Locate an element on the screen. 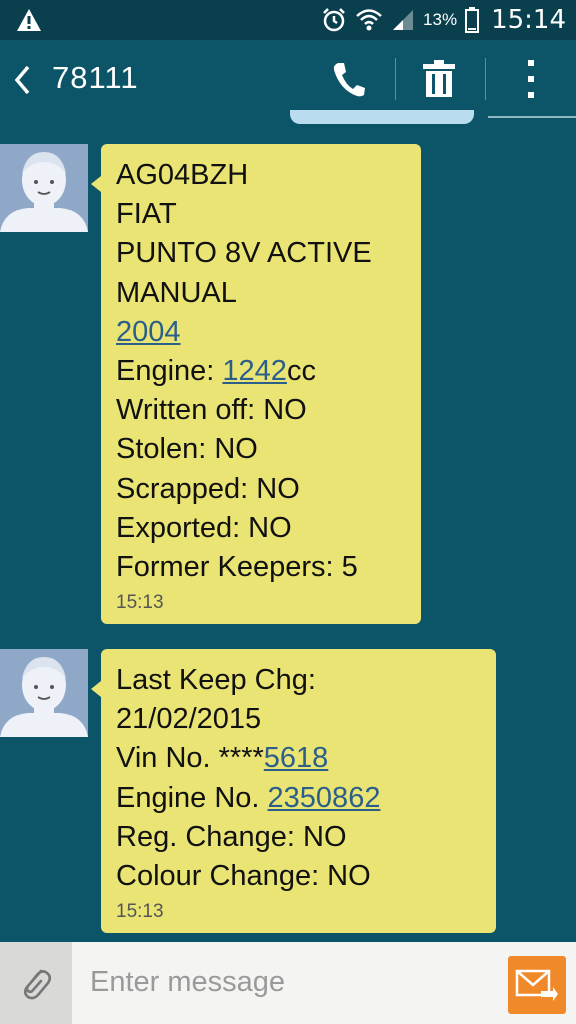 The image size is (576, 1024). message-line: Colour Change: NO is located at coordinates (243, 876).